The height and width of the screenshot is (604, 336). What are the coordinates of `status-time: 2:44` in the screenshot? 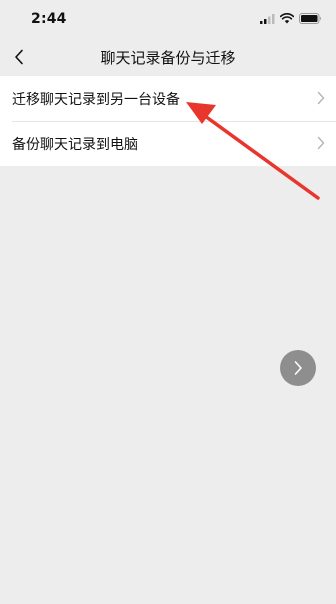 It's located at (49, 19).